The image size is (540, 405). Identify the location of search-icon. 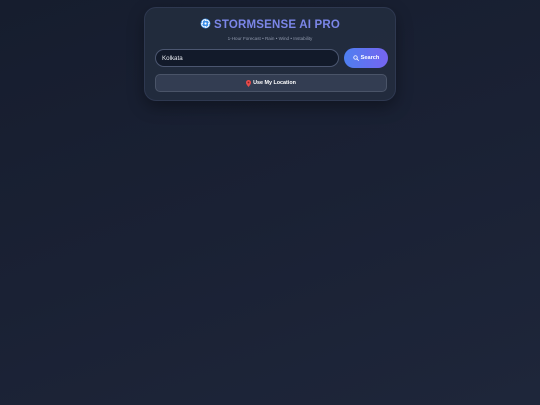
(356, 58).